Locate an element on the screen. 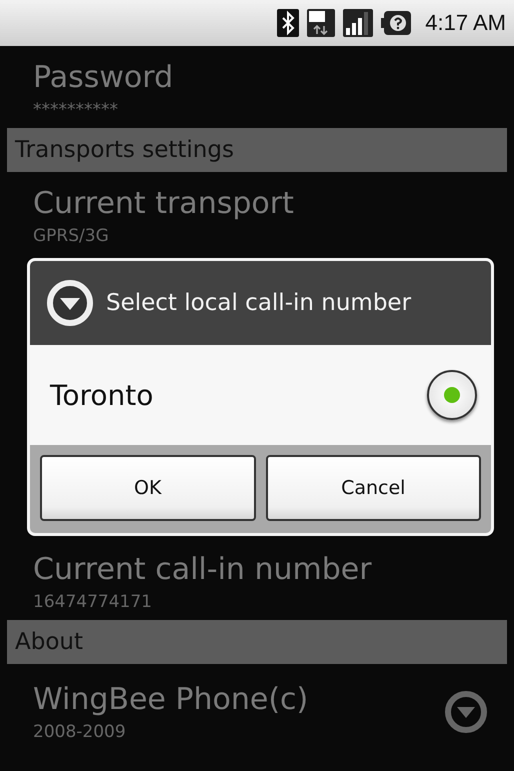  setting-summary: 16474774171 is located at coordinates (92, 602).